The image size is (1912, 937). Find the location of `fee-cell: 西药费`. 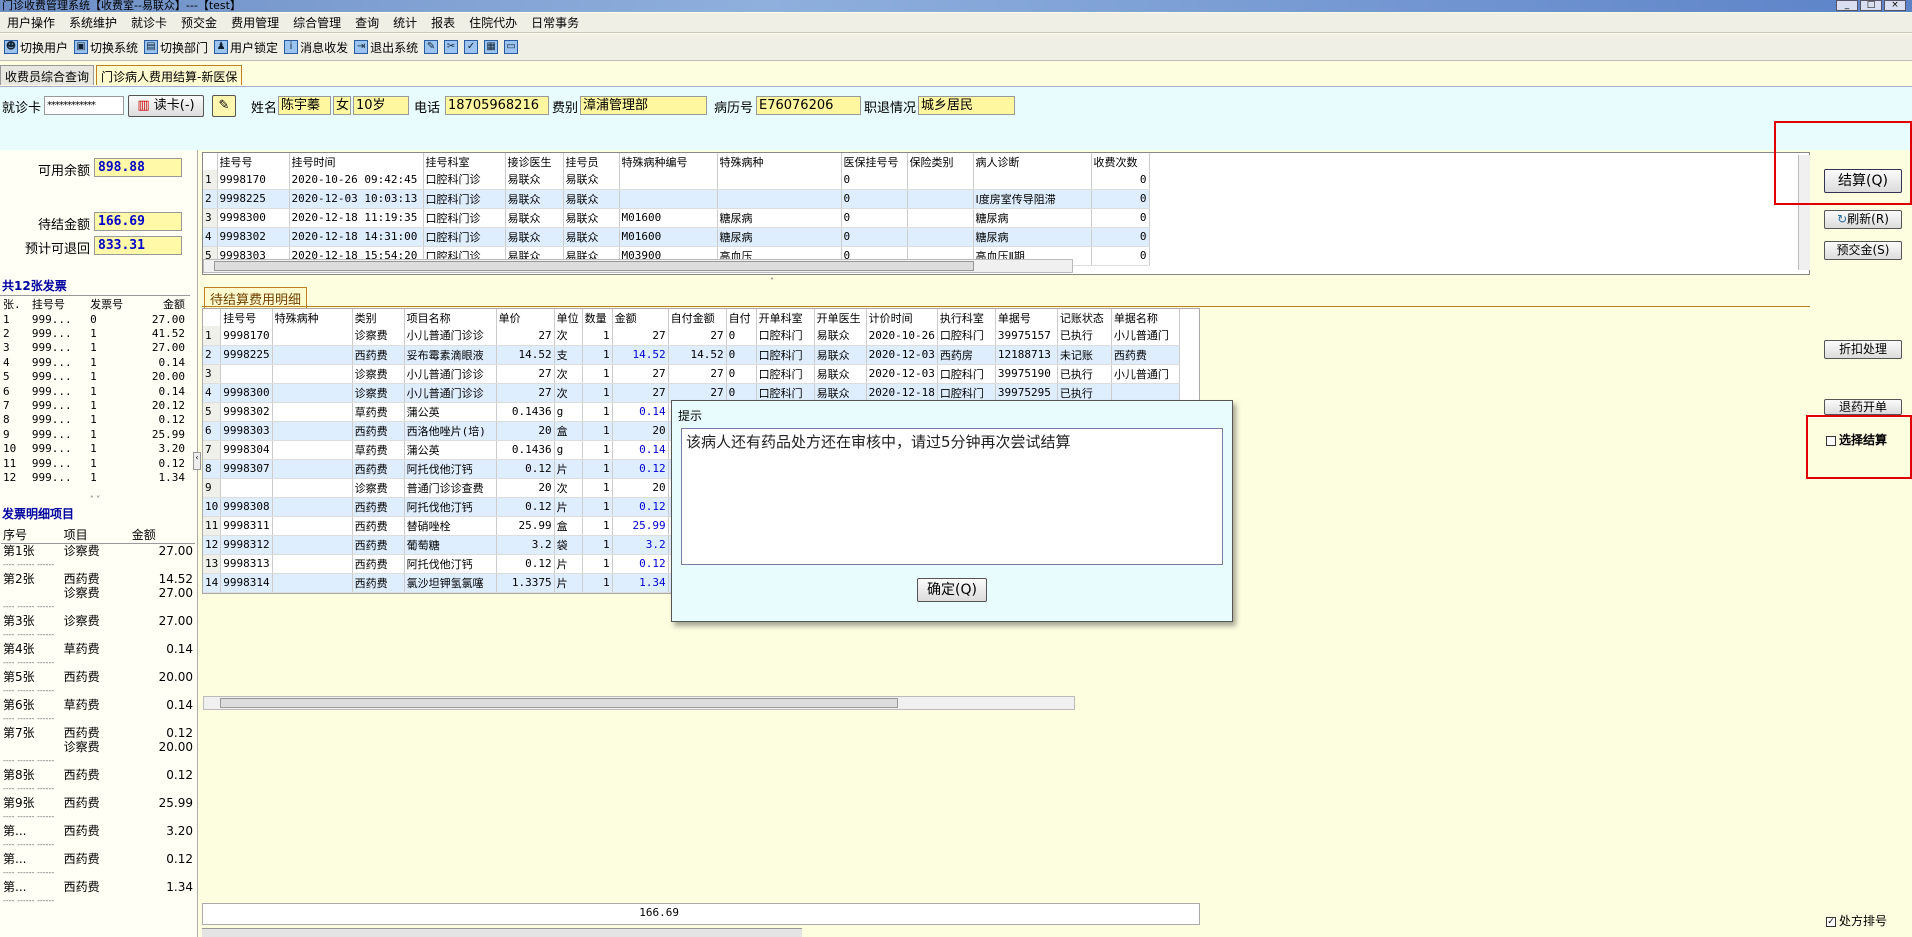

fee-cell: 西药费 is located at coordinates (378, 545).